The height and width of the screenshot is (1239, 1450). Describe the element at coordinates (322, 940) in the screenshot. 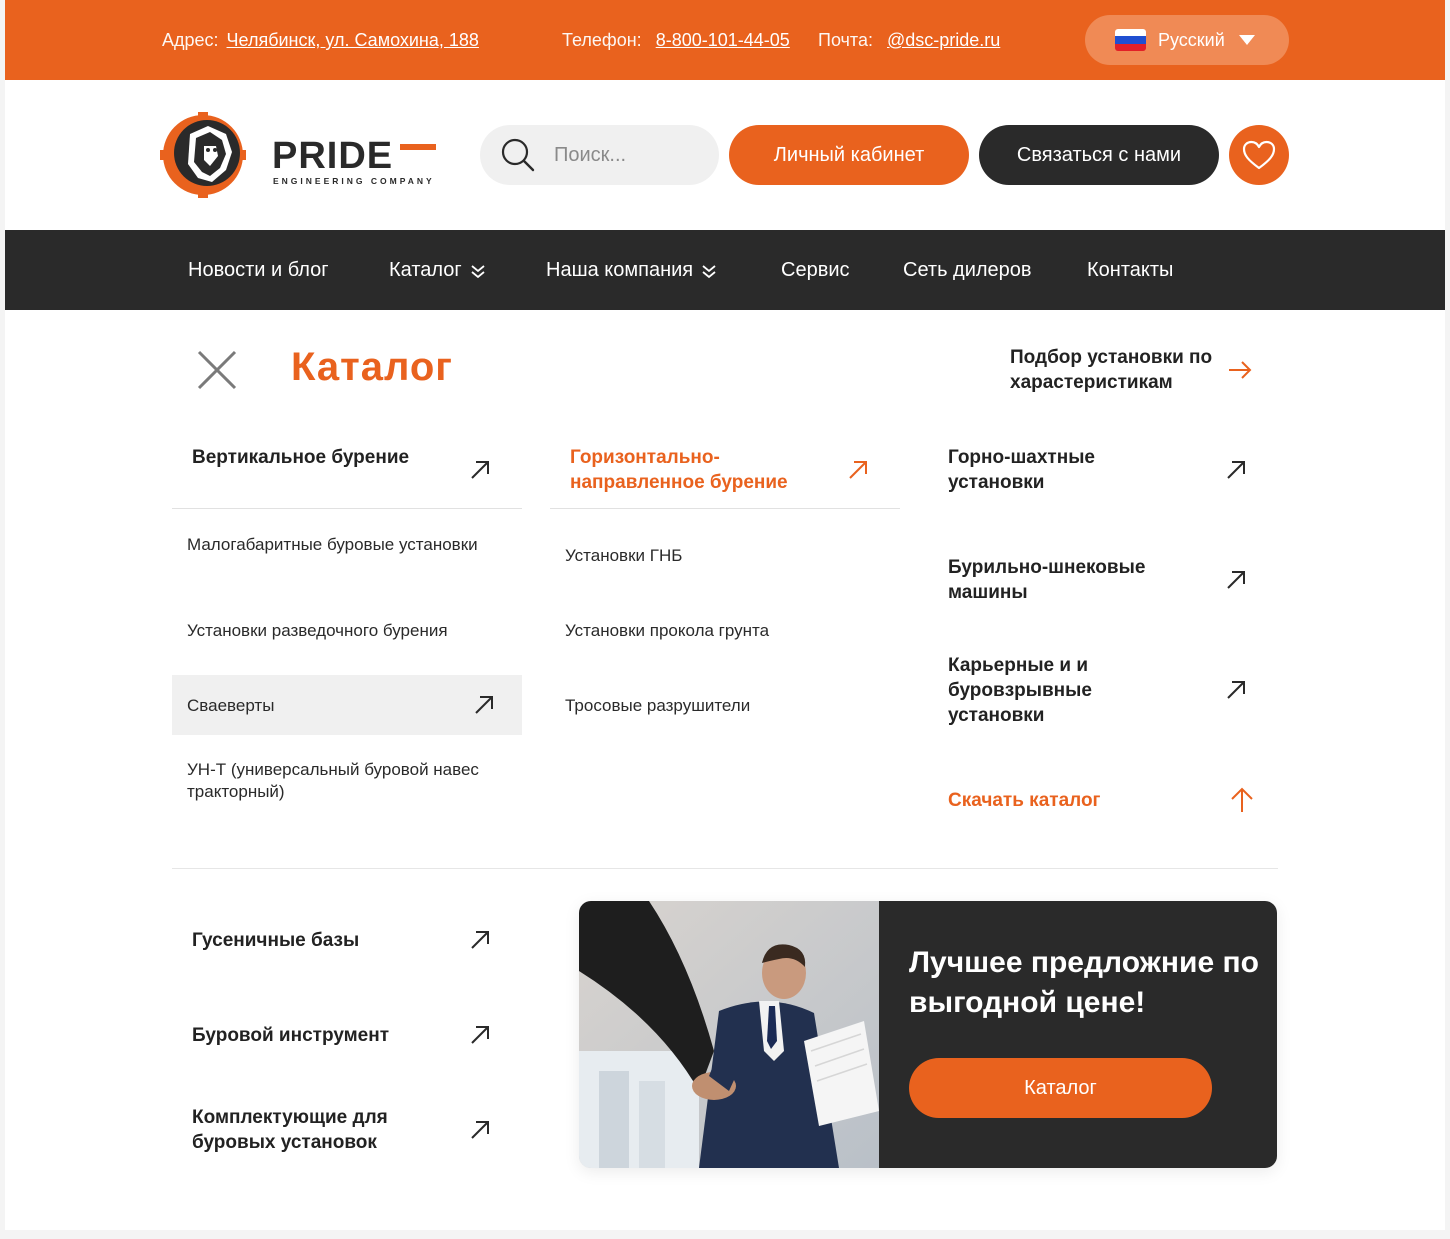

I see `category-crawler-bases: Гусеничные базы` at that location.